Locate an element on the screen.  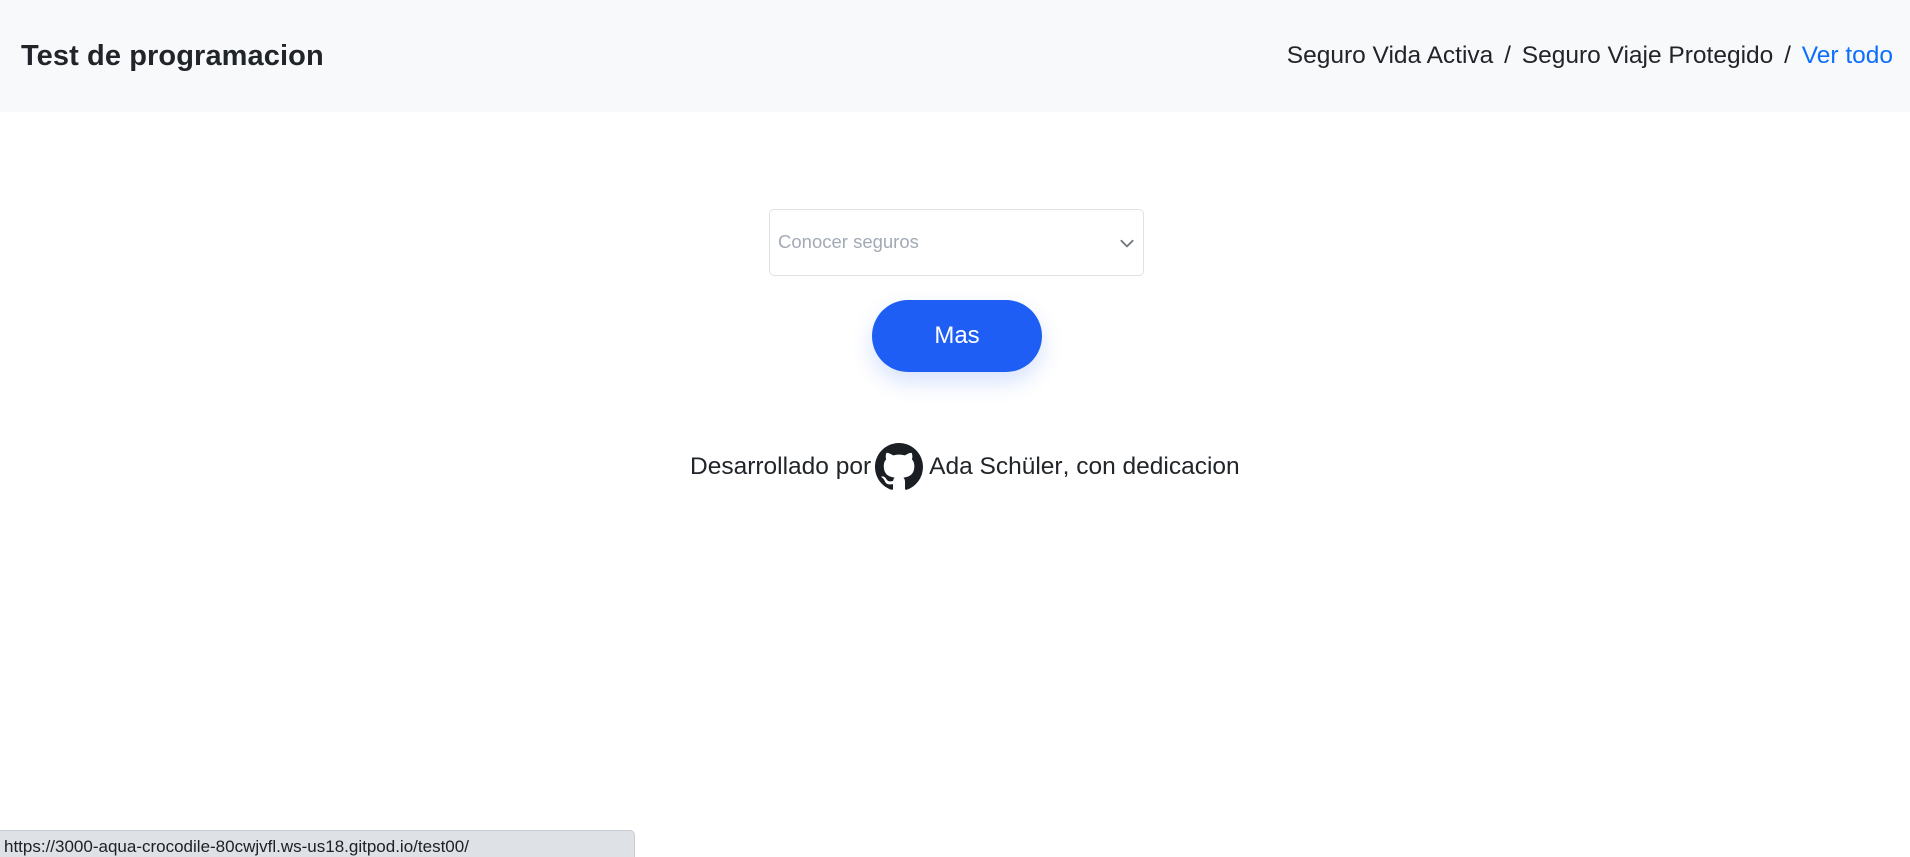
ver-todo-link: Ver todo is located at coordinates (1847, 55).